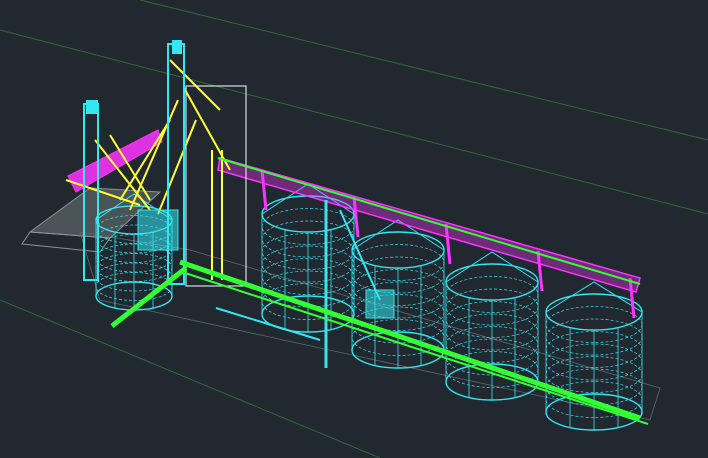 This screenshot has width=708, height=458. I want to click on cross-conveyor, so click(149, 297).